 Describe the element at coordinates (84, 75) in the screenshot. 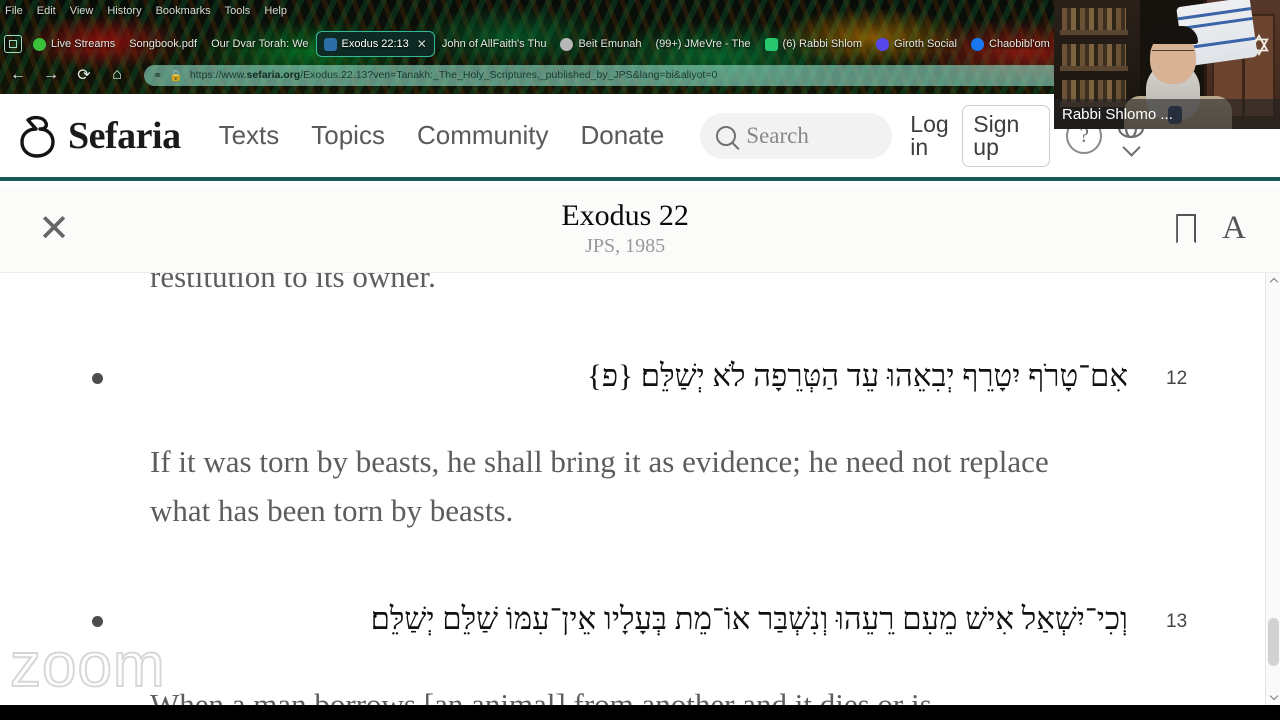

I see `reload-icon: ⟳` at that location.